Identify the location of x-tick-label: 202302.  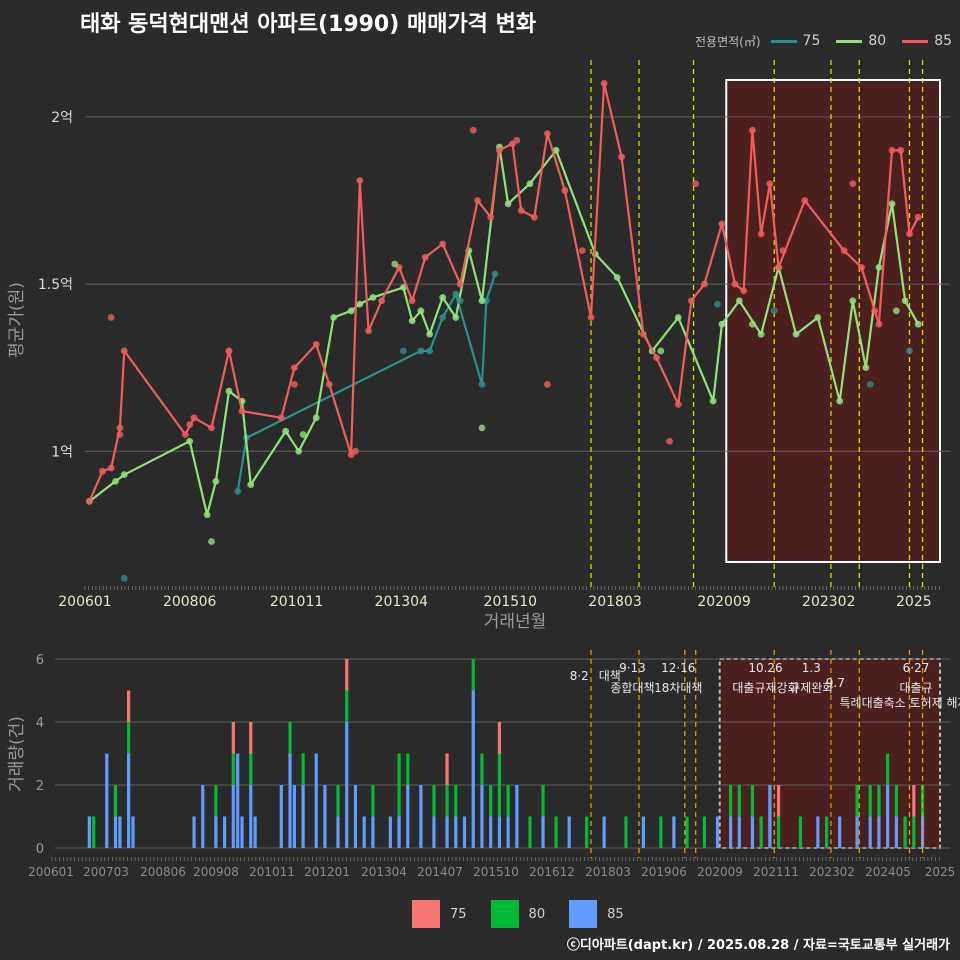
(828, 602).